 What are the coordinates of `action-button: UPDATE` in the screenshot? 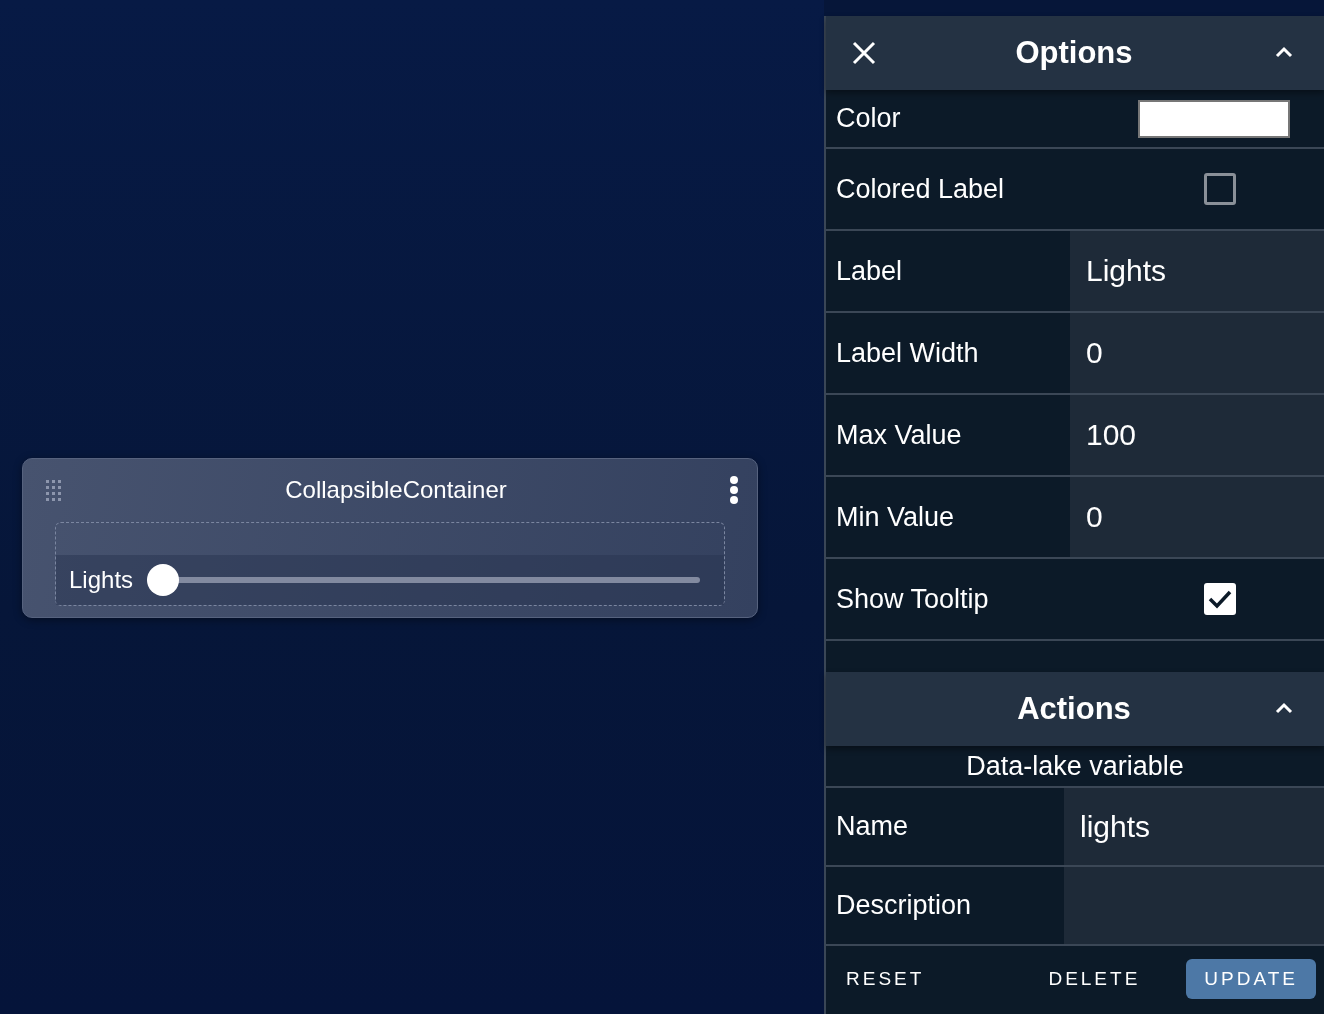 It's located at (1251, 979).